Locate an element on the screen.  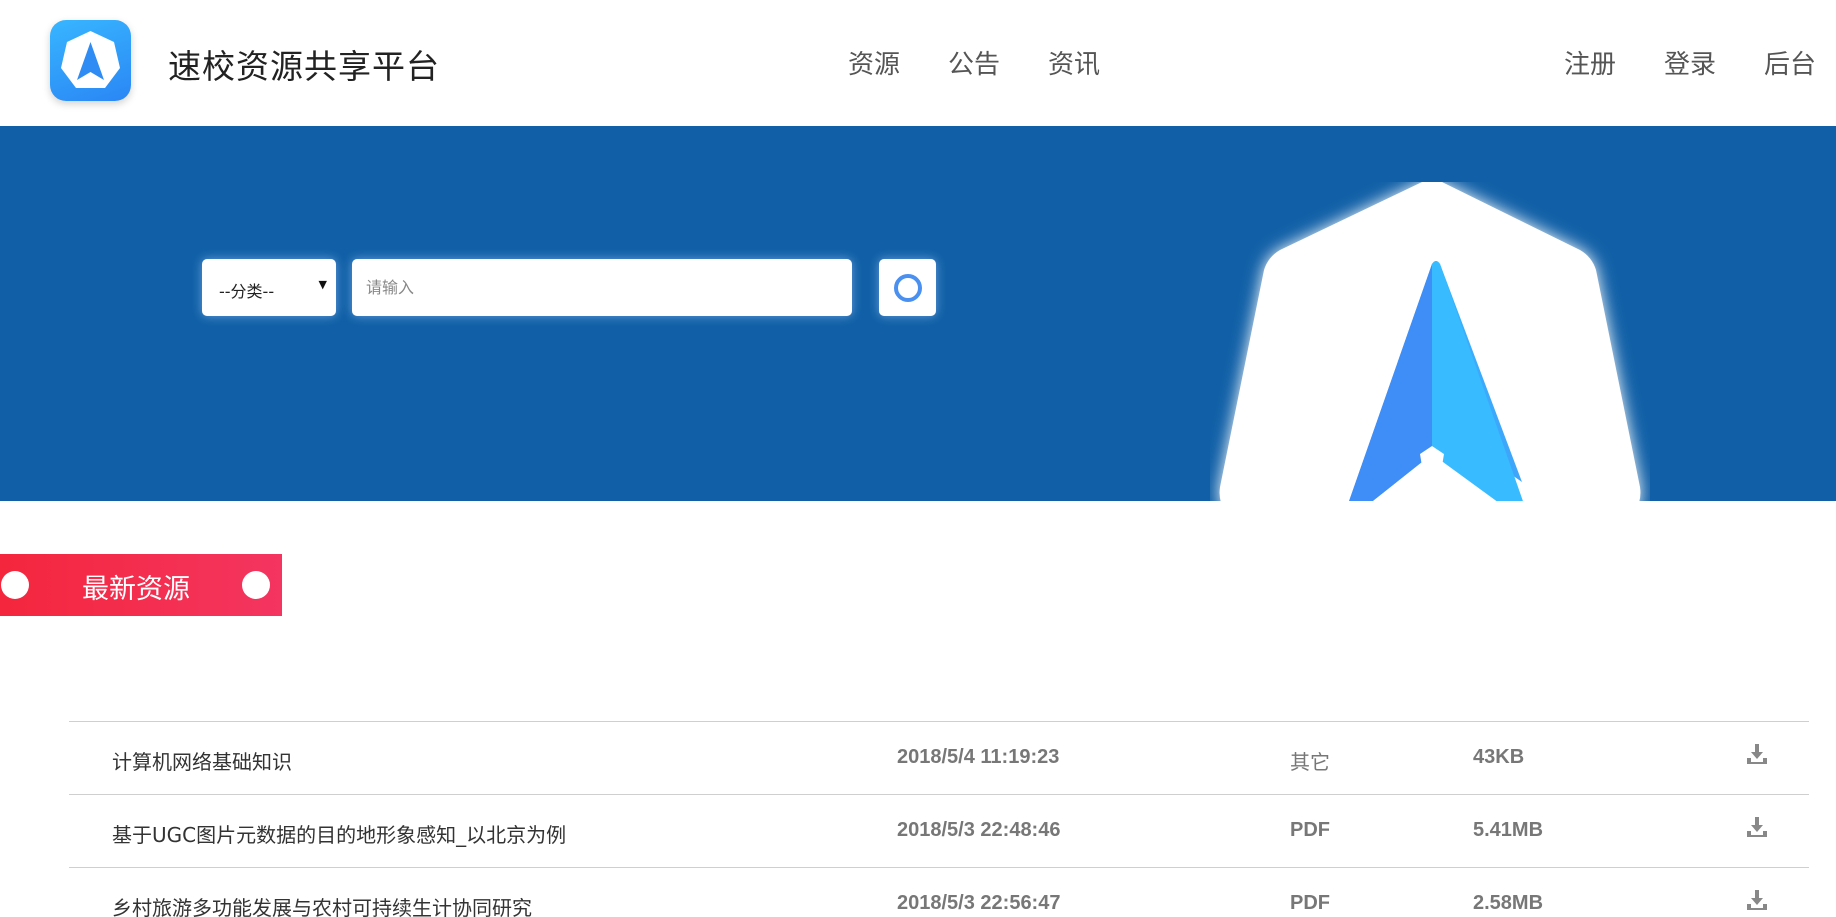
site-header: 速校资源共享平台 资源 公告 资讯 注册 登录 后台 is located at coordinates (918, 63).